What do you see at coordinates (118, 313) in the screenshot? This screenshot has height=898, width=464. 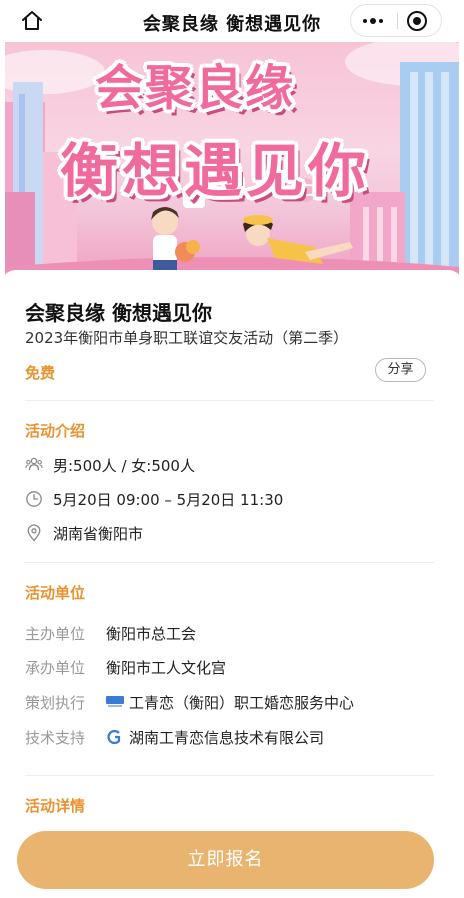 I see `event-title: 会聚良缘 衡想遇见你` at bounding box center [118, 313].